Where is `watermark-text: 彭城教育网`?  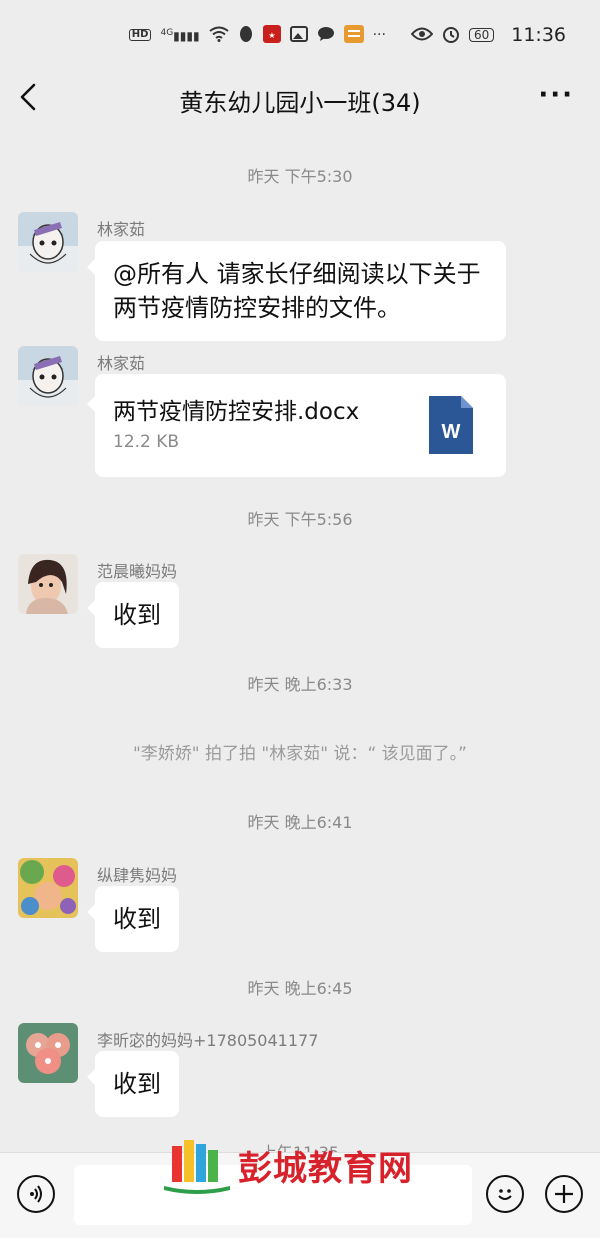
watermark-text: 彭城教育网 is located at coordinates (325, 1168).